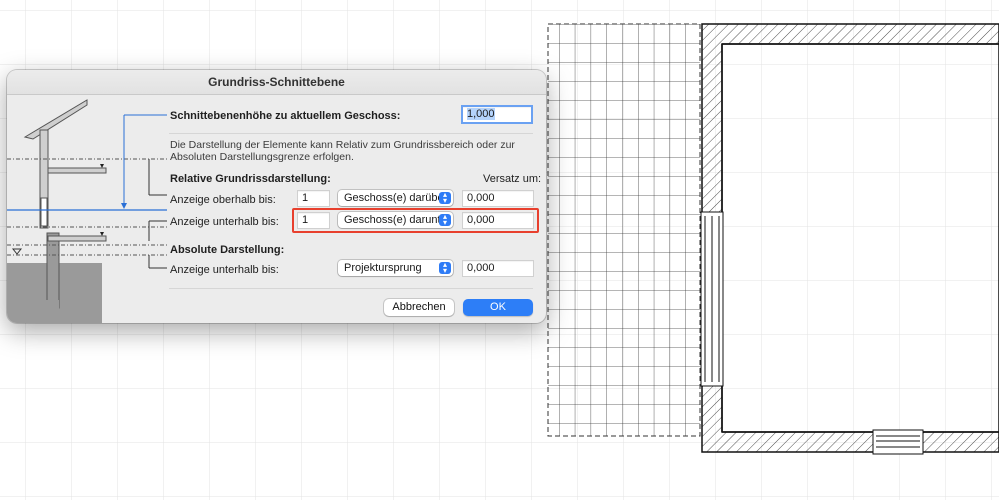 Image resolution: width=999 pixels, height=500 pixels. I want to click on above-storey-value: Geschoss(e) darüber, so click(396, 198).